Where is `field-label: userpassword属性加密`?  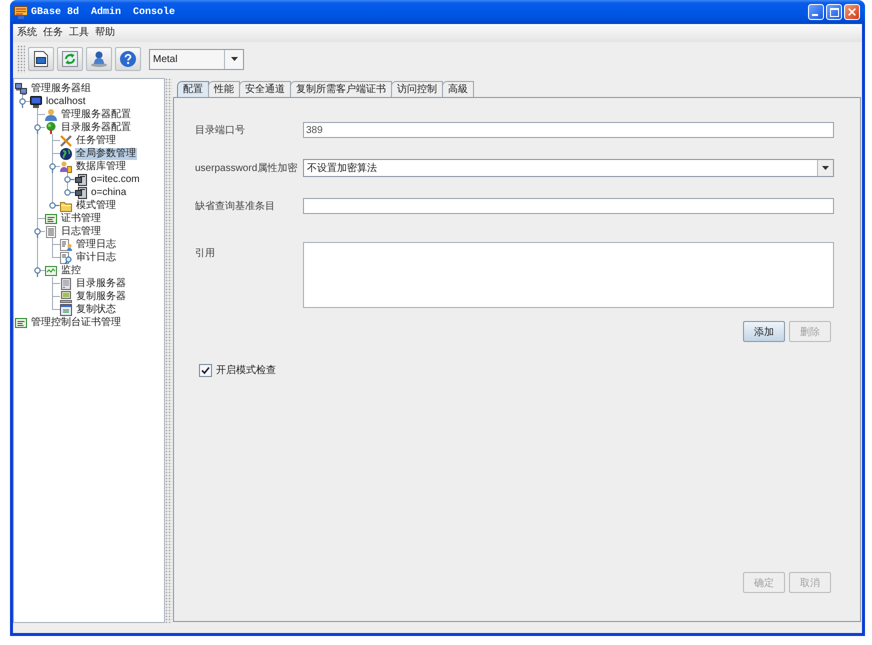 field-label: userpassword属性加密 is located at coordinates (246, 168).